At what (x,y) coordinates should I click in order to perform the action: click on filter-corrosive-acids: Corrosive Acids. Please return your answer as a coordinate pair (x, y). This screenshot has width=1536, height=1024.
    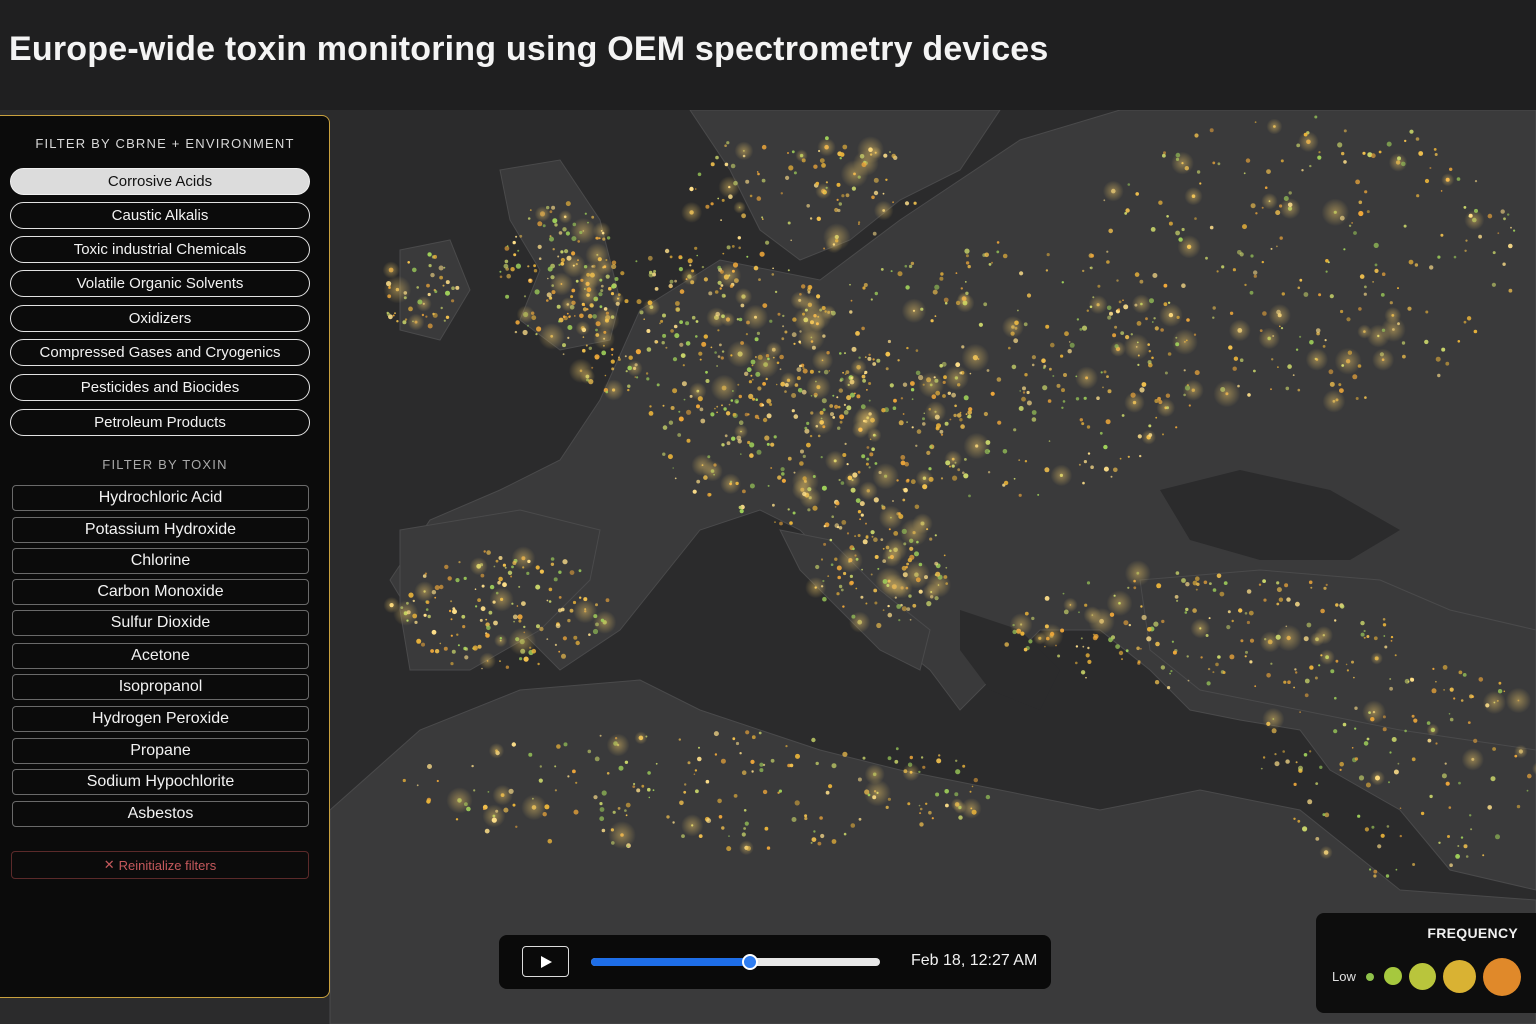
    Looking at the image, I should click on (160, 181).